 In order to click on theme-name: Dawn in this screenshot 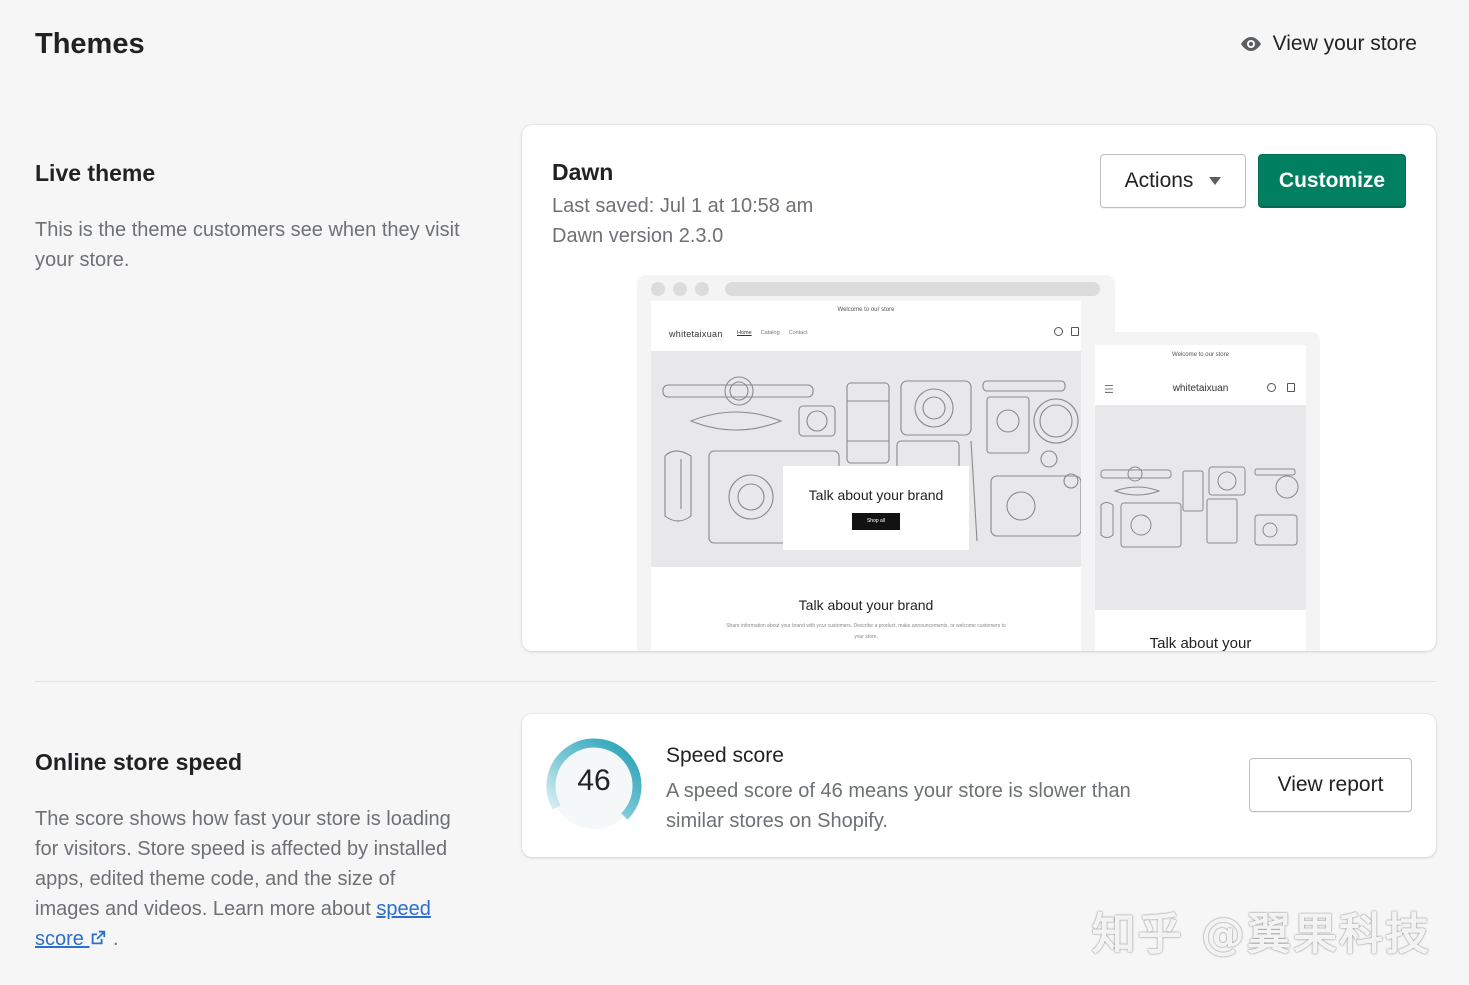, I will do `click(583, 172)`.